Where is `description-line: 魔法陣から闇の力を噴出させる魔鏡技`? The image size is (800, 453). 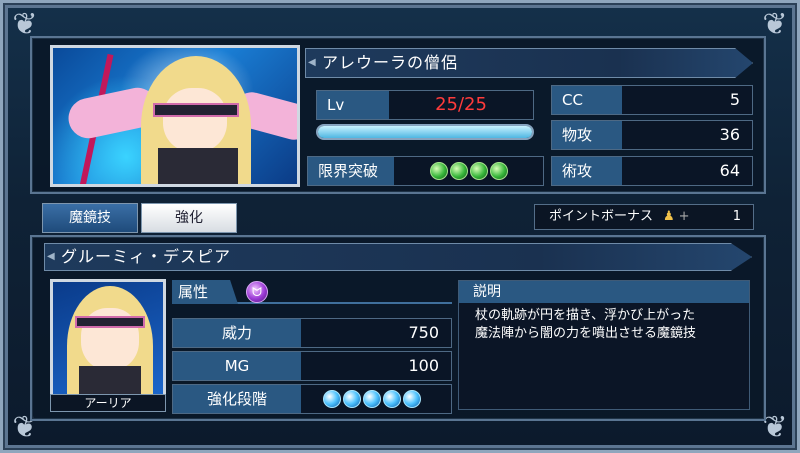 description-line: 魔法陣から闇の力を噴出させる魔鏡技 is located at coordinates (586, 333).